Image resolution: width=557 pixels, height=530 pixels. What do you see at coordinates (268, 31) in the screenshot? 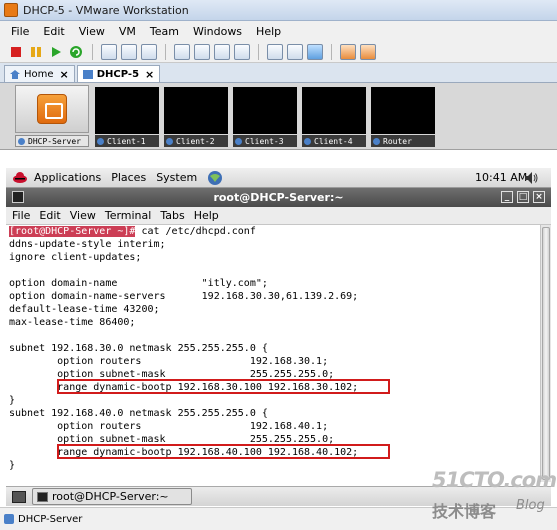
I see `menu-help: Help` at bounding box center [268, 31].